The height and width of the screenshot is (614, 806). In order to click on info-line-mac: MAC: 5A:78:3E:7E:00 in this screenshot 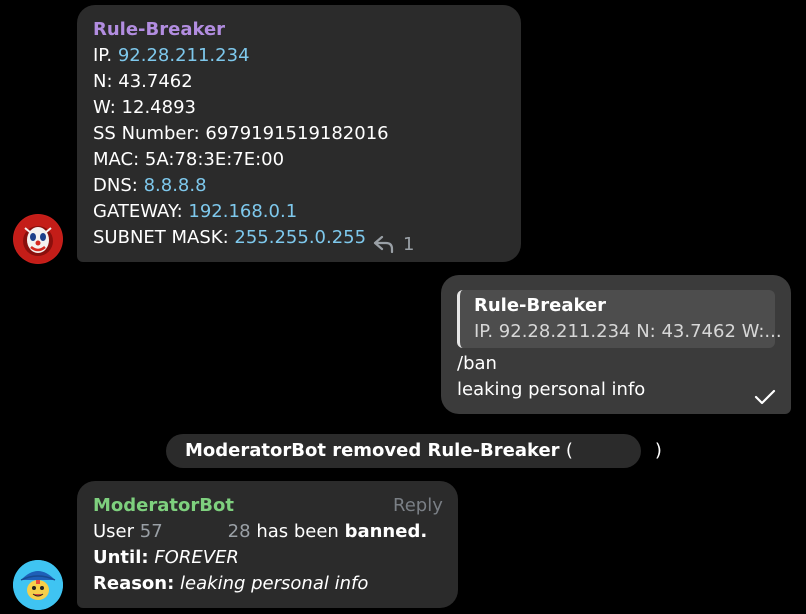, I will do `click(189, 159)`.